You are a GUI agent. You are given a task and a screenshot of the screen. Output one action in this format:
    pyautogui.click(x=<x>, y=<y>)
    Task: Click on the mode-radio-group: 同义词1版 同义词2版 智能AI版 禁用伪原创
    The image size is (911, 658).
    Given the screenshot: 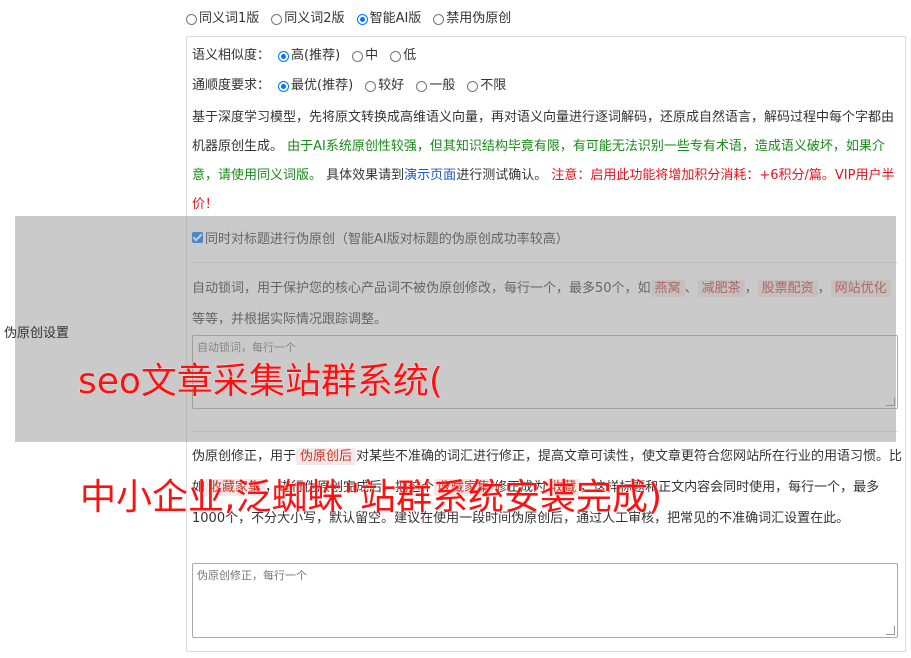 What is the action you would take?
    pyautogui.click(x=348, y=19)
    